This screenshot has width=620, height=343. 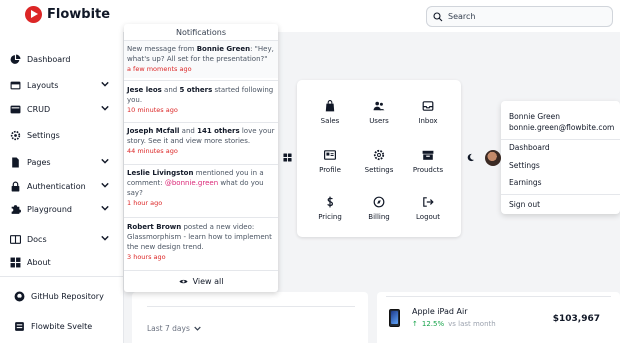 I want to click on app-users: Users, so click(x=379, y=112).